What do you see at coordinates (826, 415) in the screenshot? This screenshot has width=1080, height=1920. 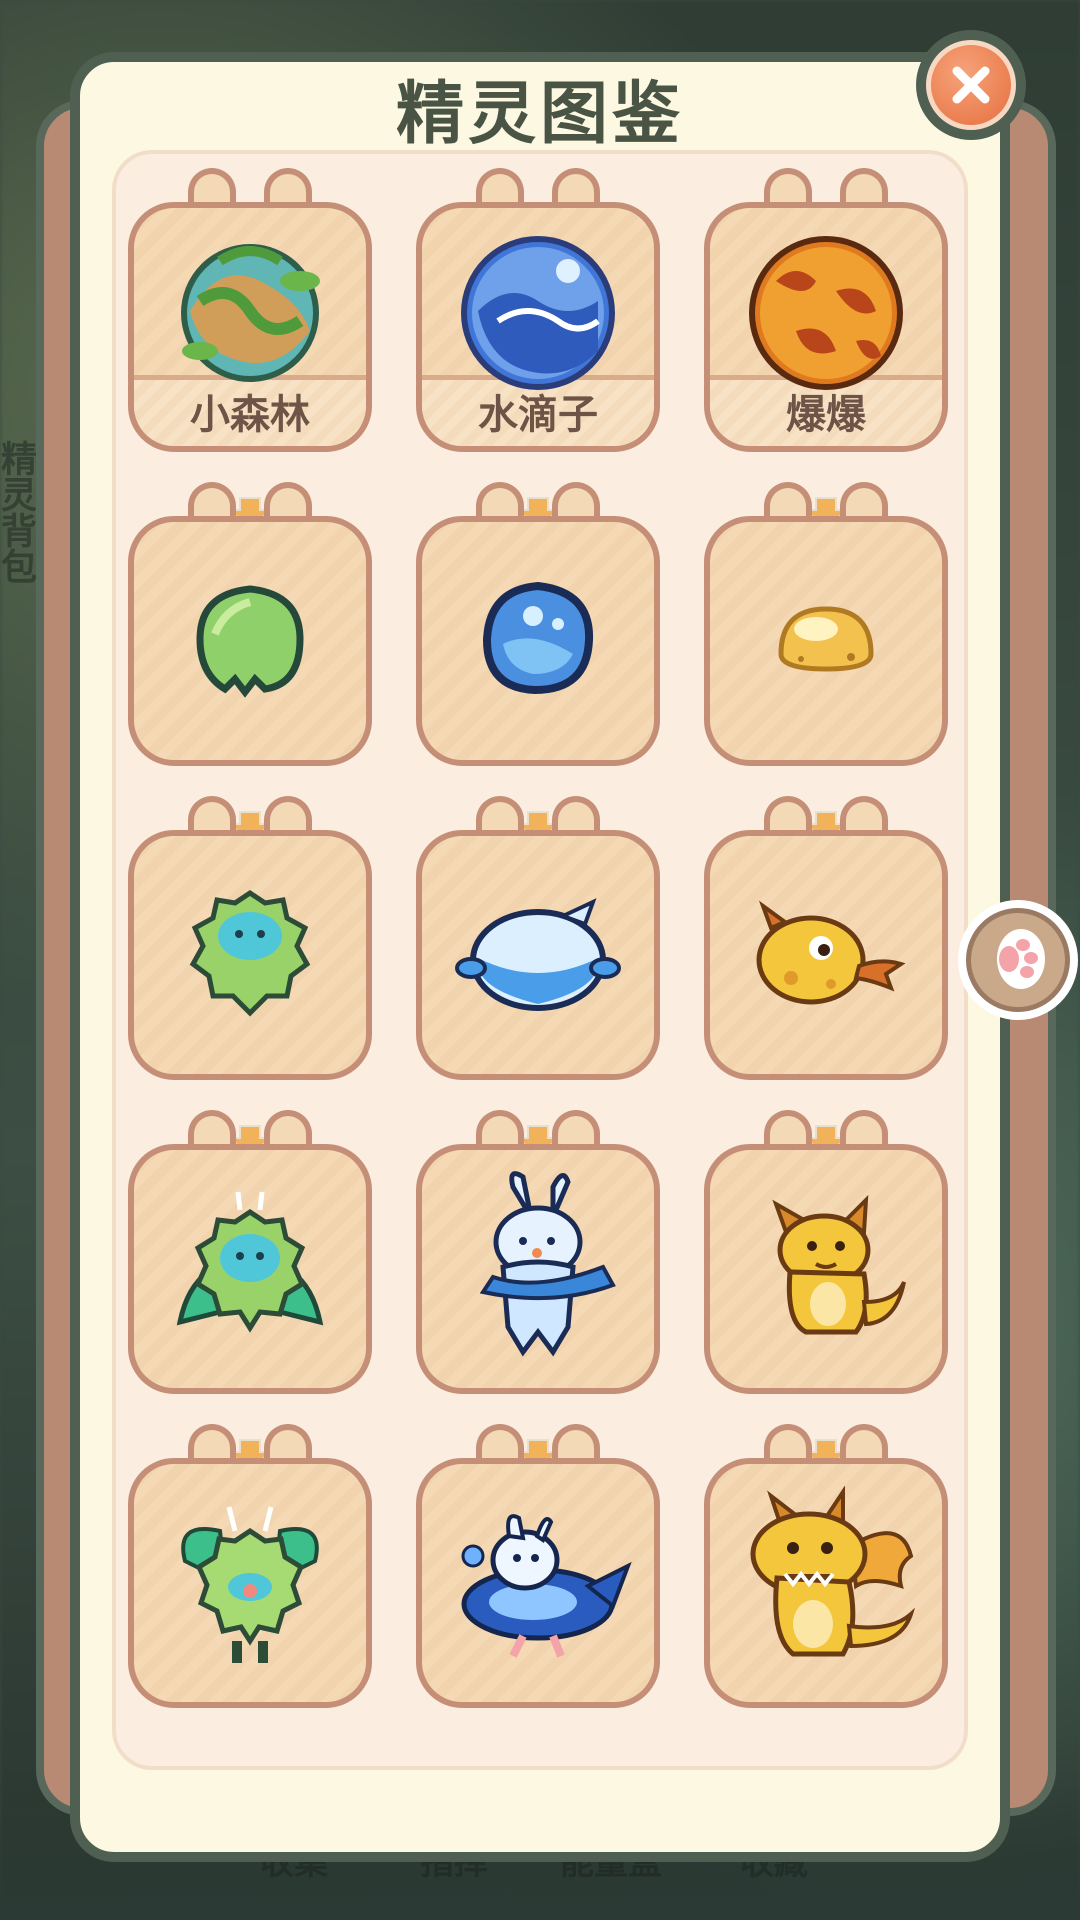 I see `spirit-name: 爆爆` at bounding box center [826, 415].